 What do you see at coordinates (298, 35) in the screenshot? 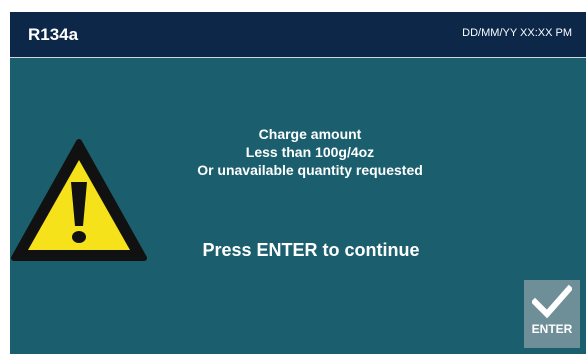
I see `header-bar: R134a DD/MM/YY XX:XX PM` at bounding box center [298, 35].